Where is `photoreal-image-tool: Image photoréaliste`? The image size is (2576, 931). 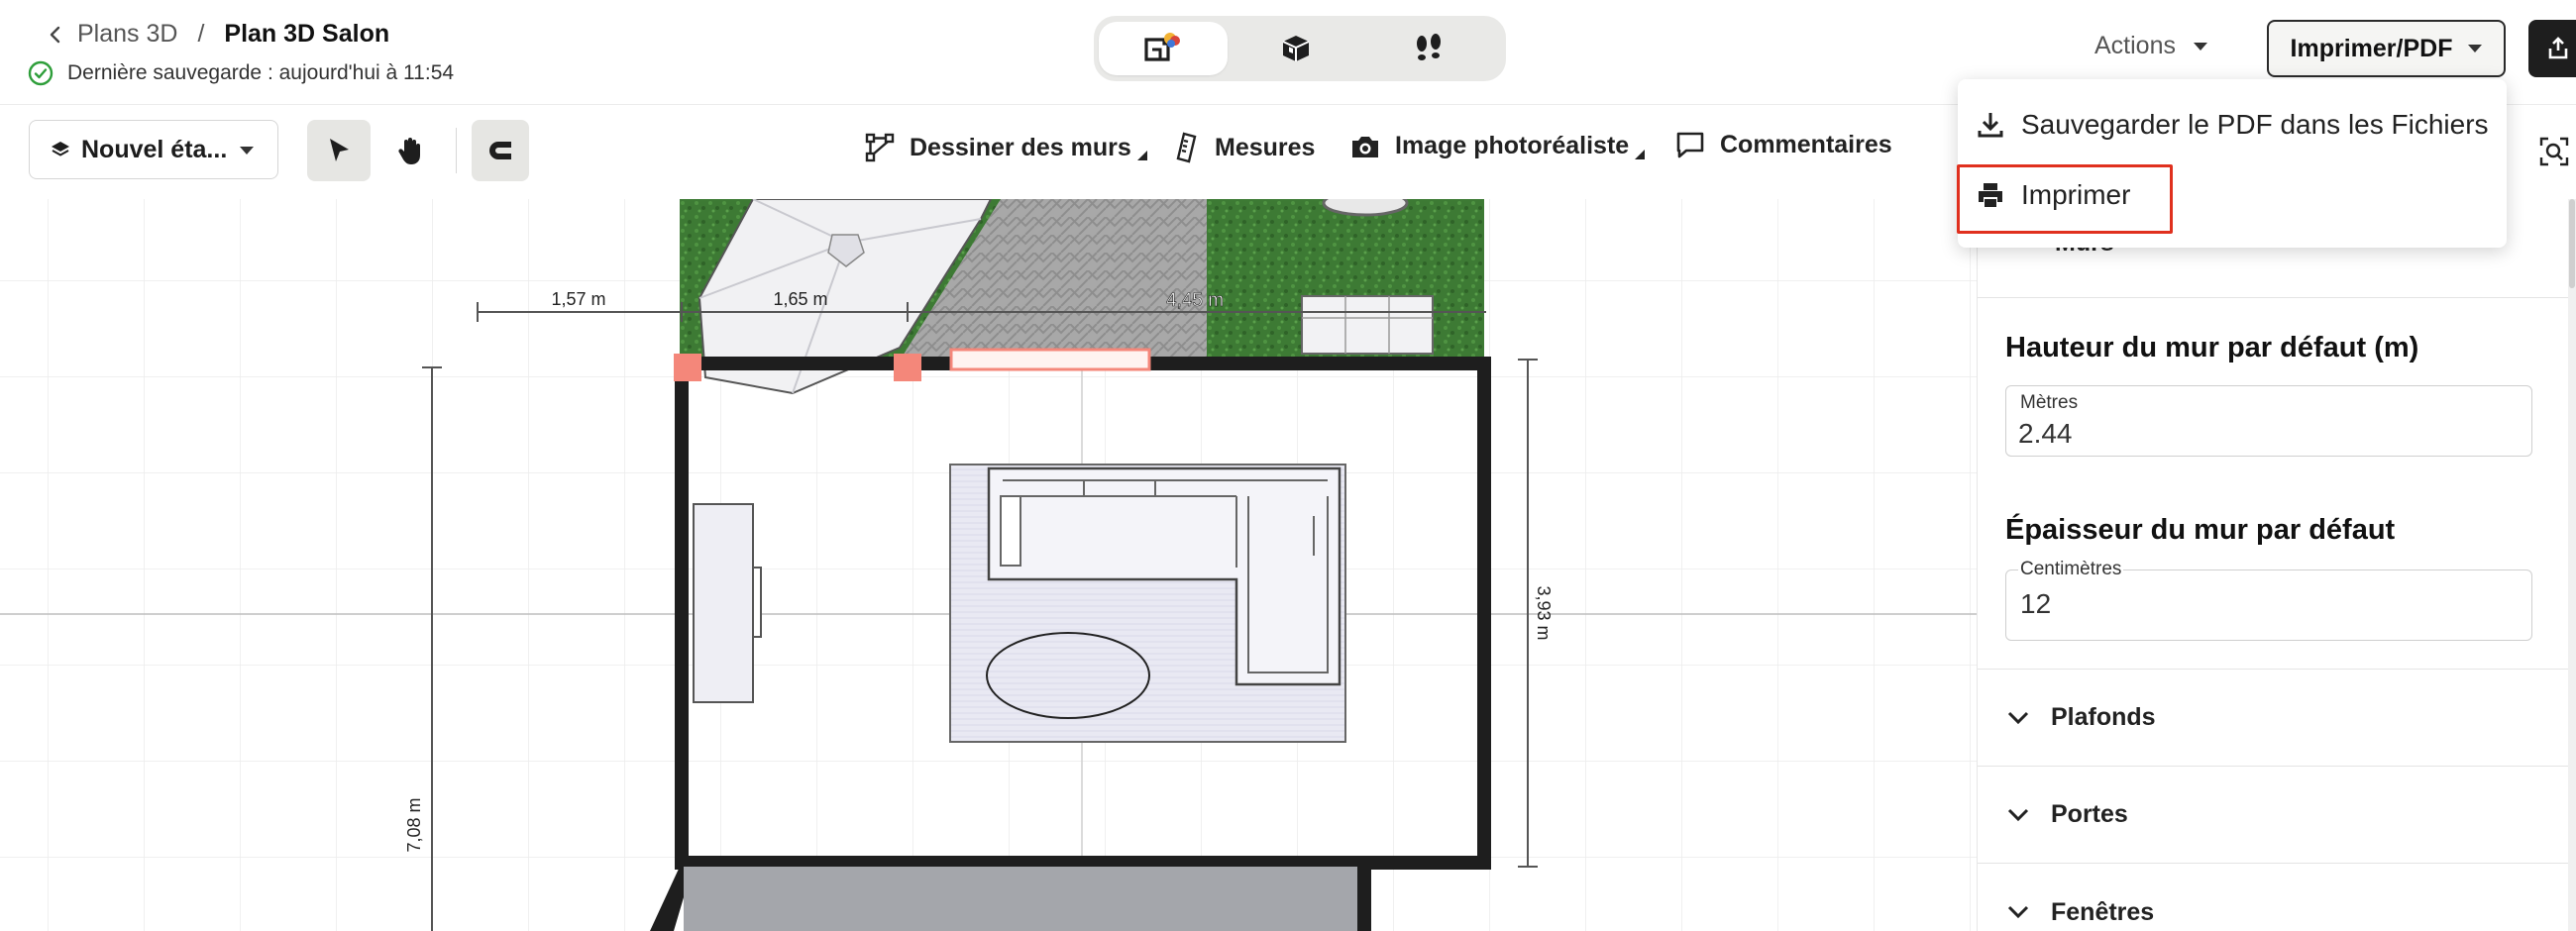
photoreal-image-tool: Image photoréaliste is located at coordinates (1497, 146).